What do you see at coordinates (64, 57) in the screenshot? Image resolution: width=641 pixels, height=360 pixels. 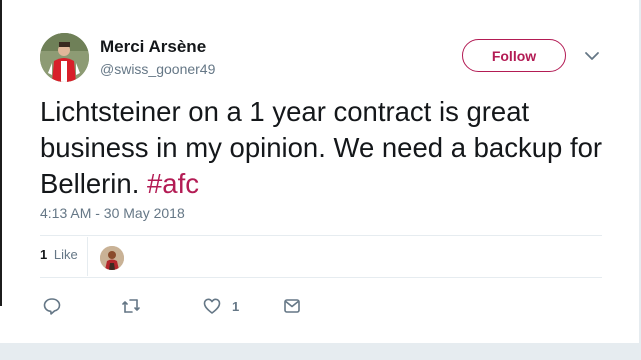 I see `author-avatar` at bounding box center [64, 57].